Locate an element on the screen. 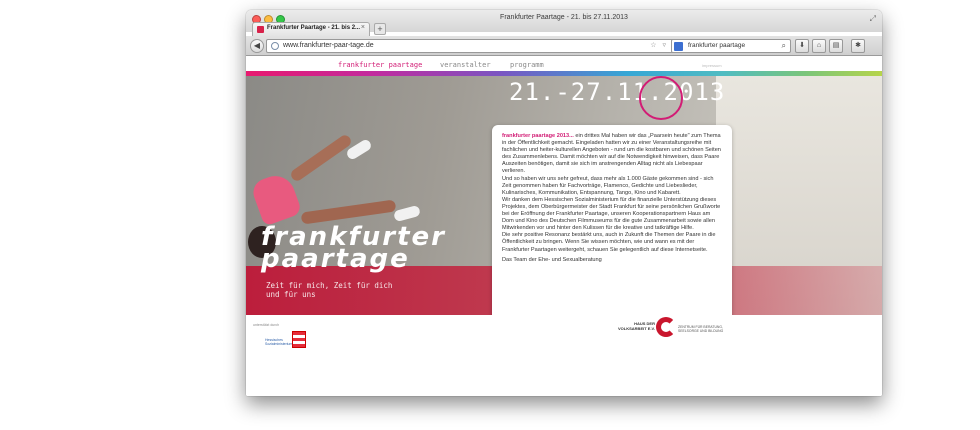 This screenshot has height=430, width=980. nav-link-frankfurter-paartage: frankfurter paartage is located at coordinates (380, 65).